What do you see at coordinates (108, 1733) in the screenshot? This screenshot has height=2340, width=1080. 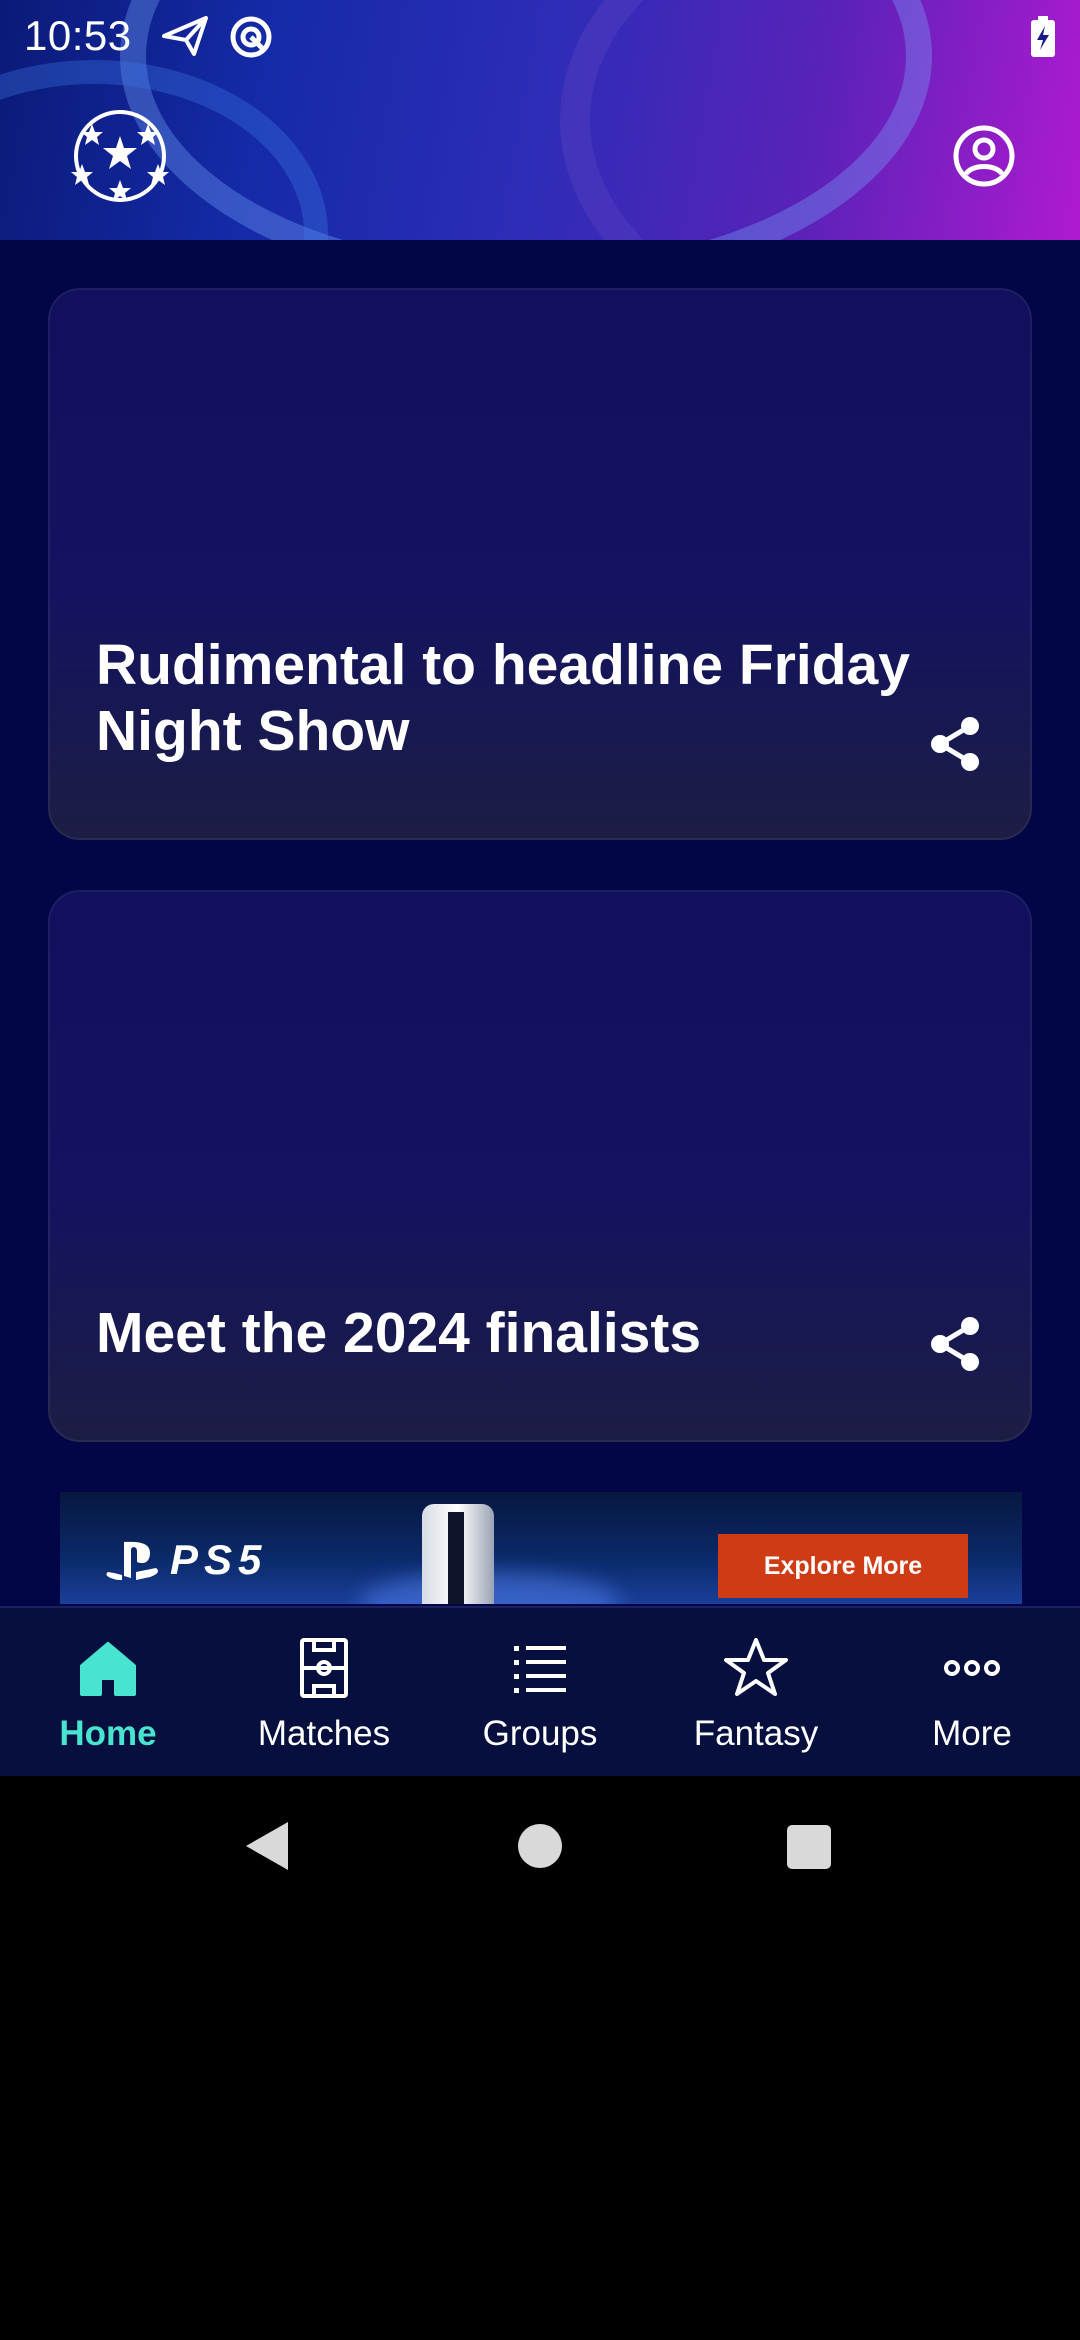 I see `nav-label-home: Home` at bounding box center [108, 1733].